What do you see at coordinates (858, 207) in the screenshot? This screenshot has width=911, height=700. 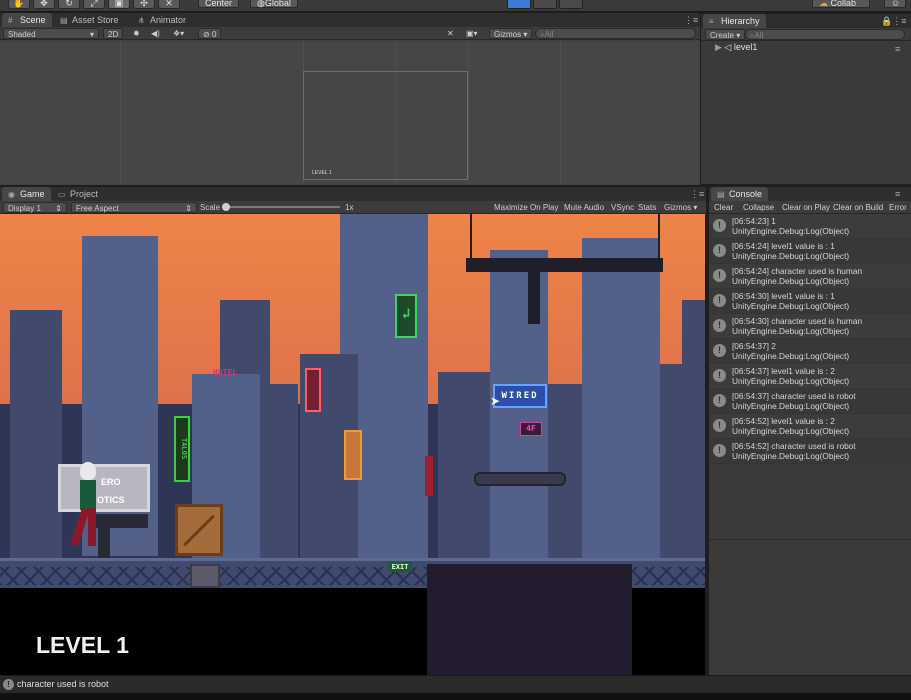 I see `console-clear-on-build-button: Clear on Build` at bounding box center [858, 207].